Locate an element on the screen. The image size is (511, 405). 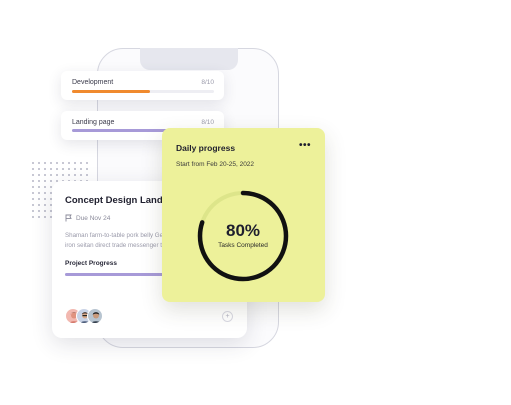
progress-card-label: Landing page is located at coordinates (93, 122).